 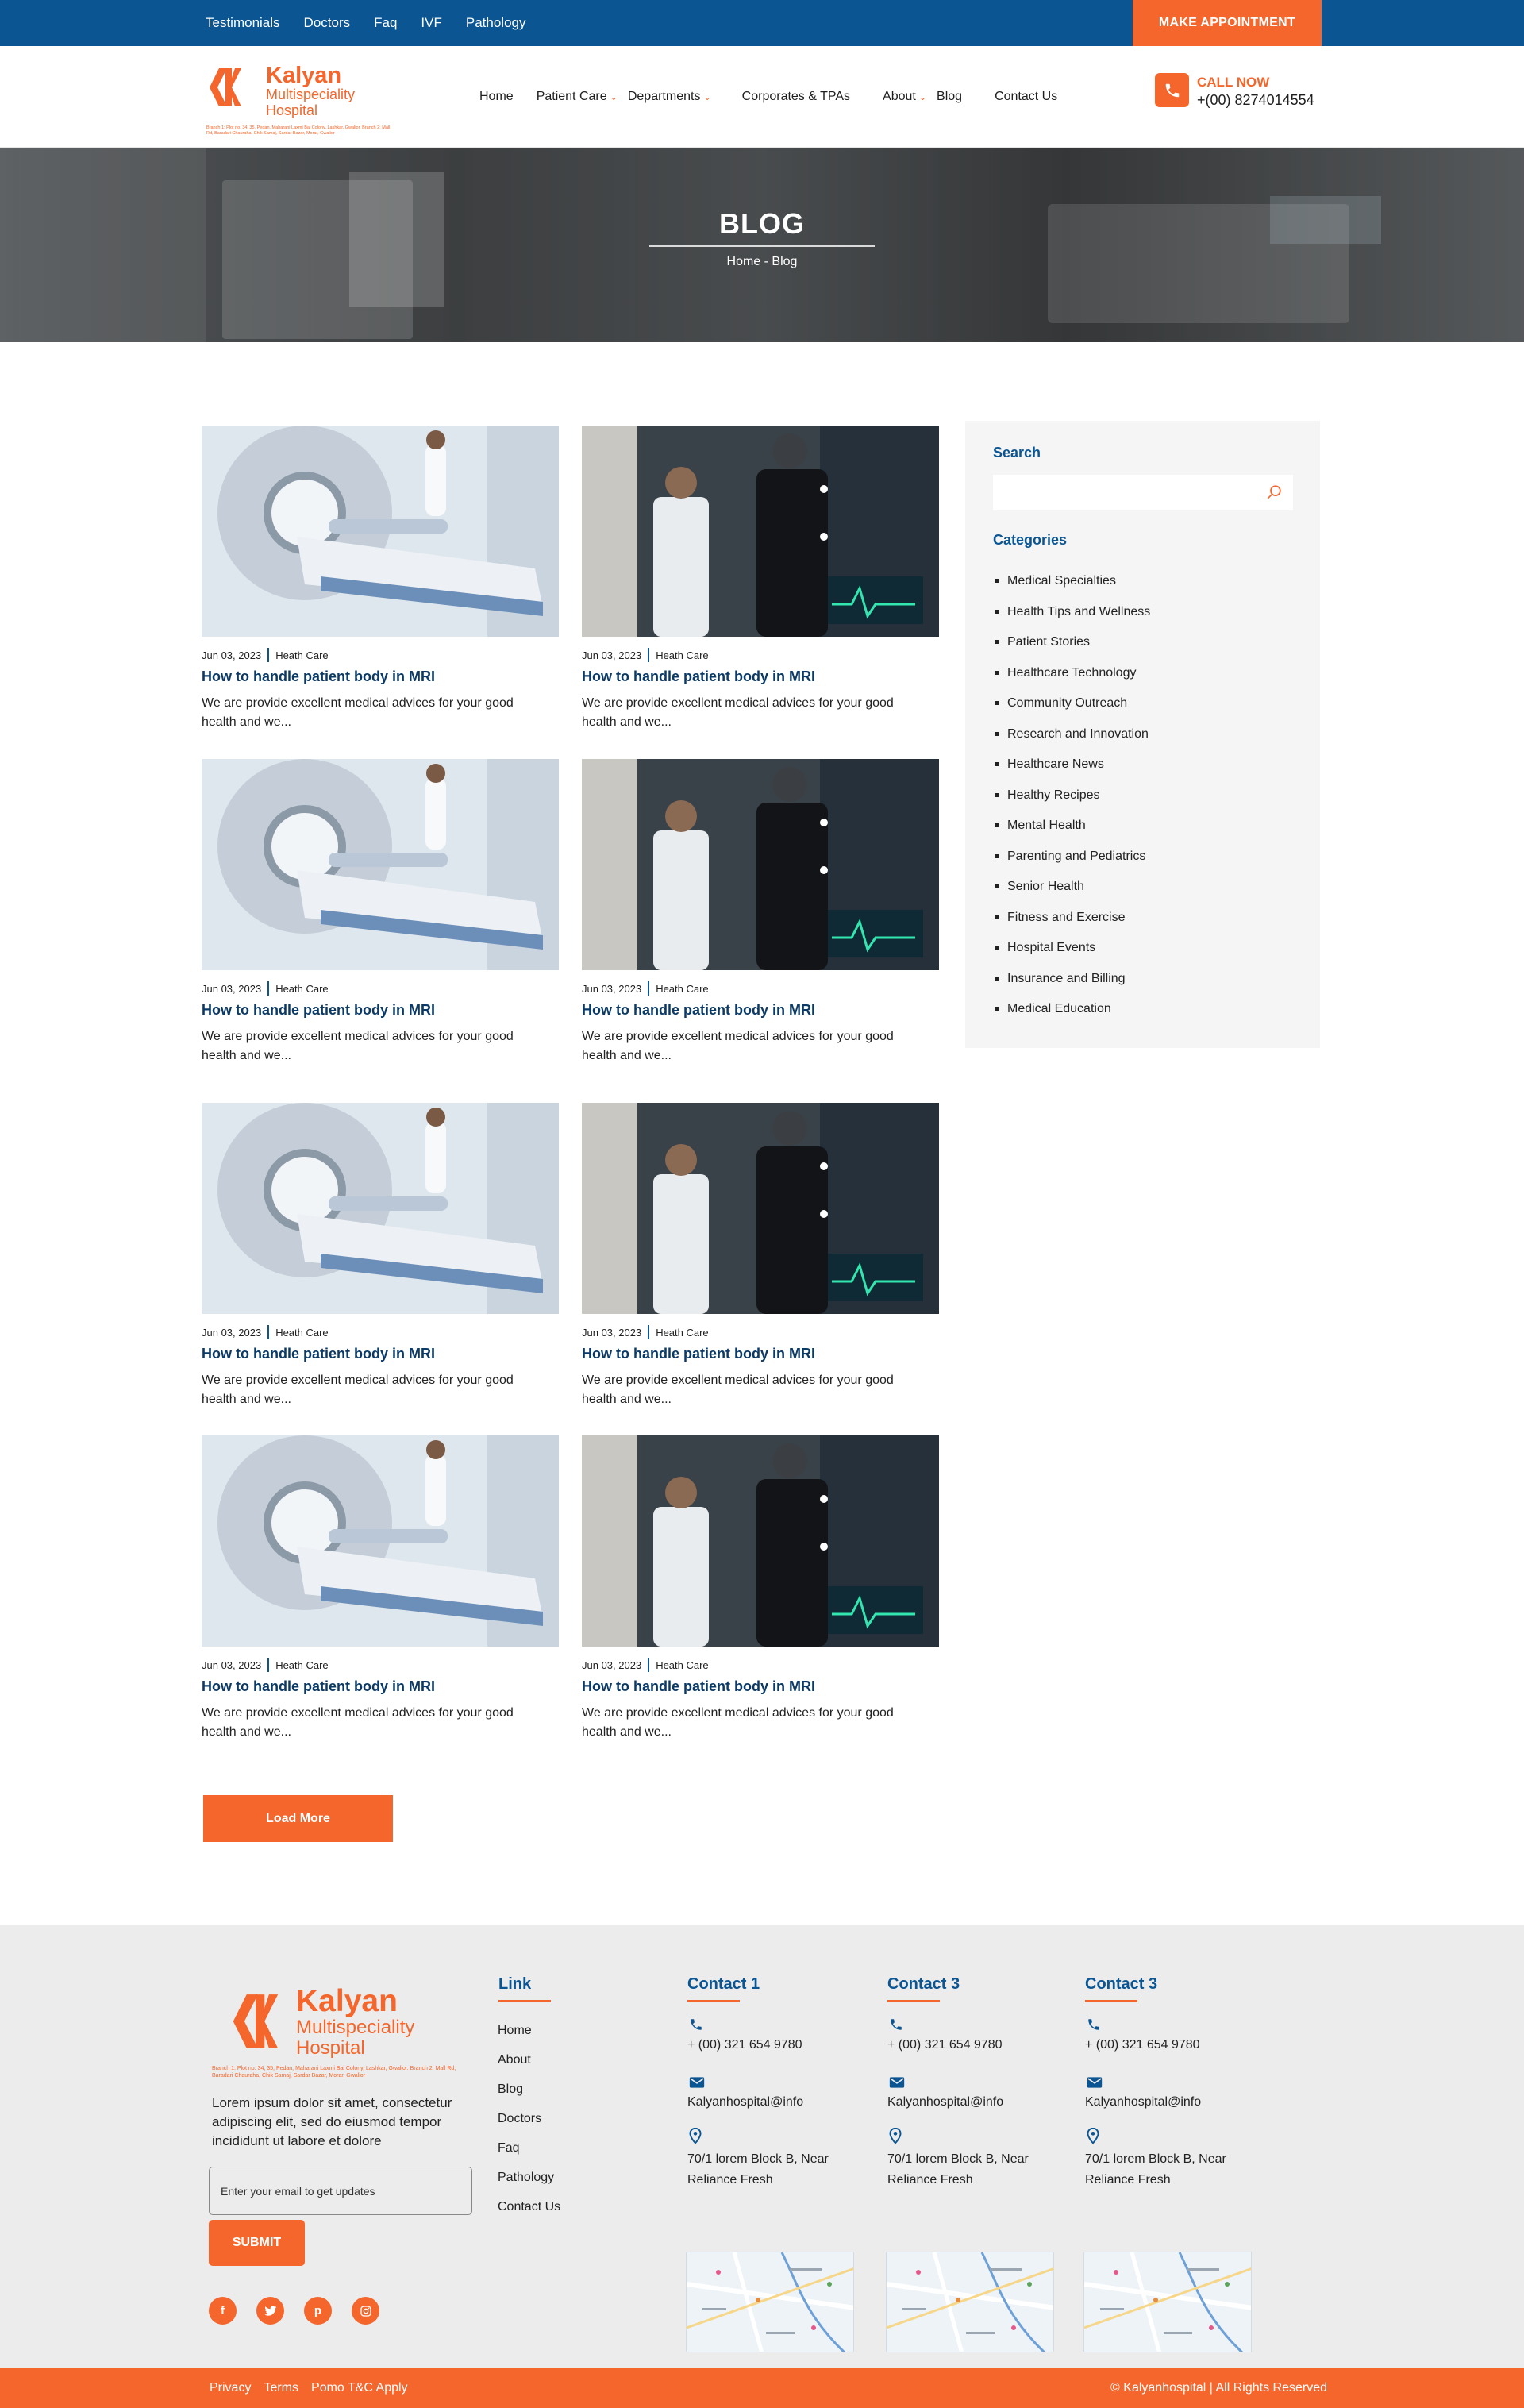 I want to click on category-item: Senior Health, so click(x=1072, y=895).